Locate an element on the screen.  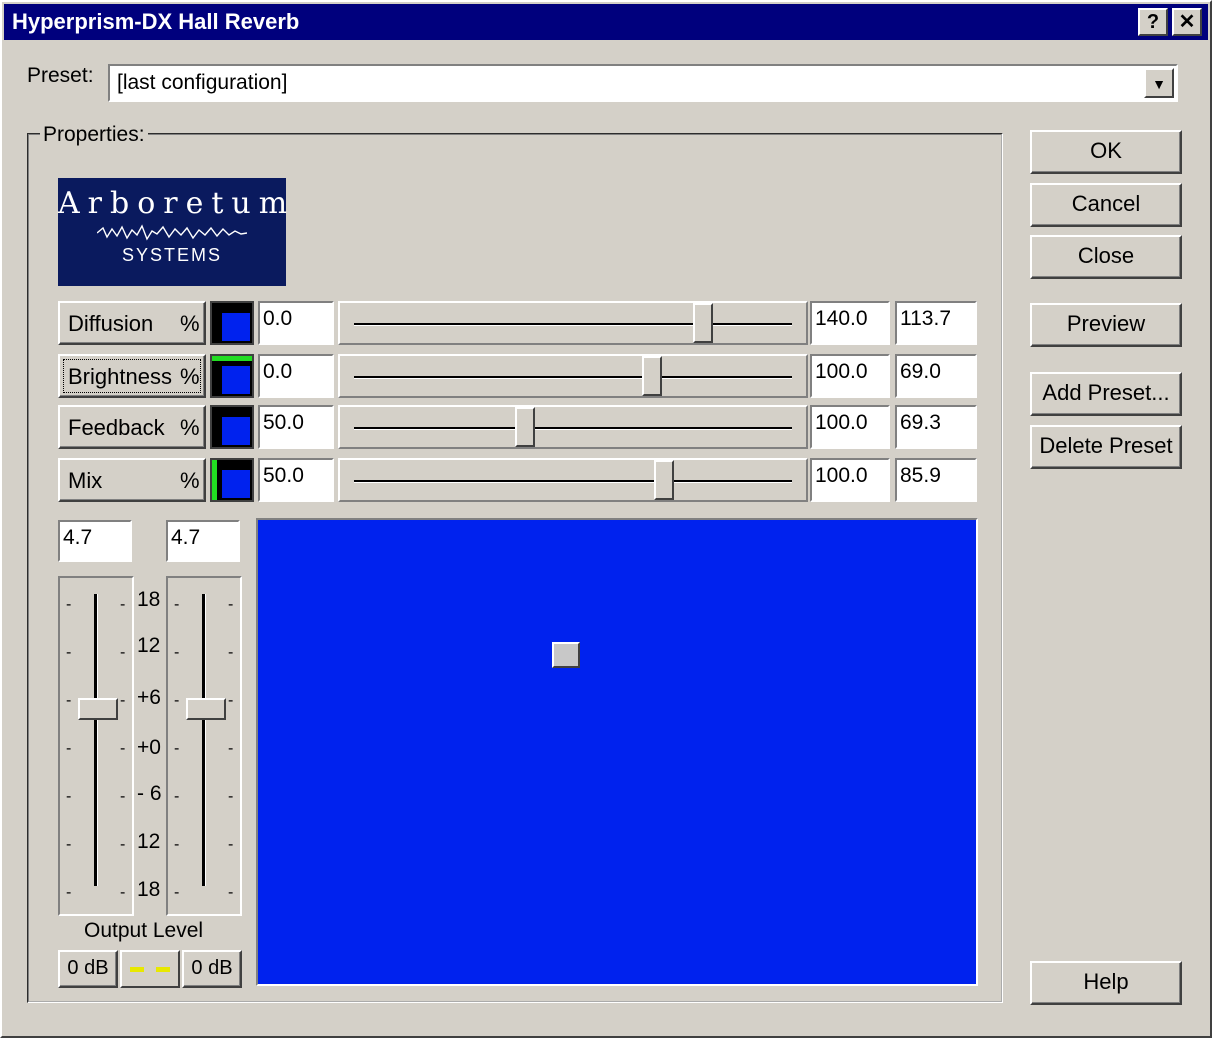
param-name: Brightness is located at coordinates (120, 376).